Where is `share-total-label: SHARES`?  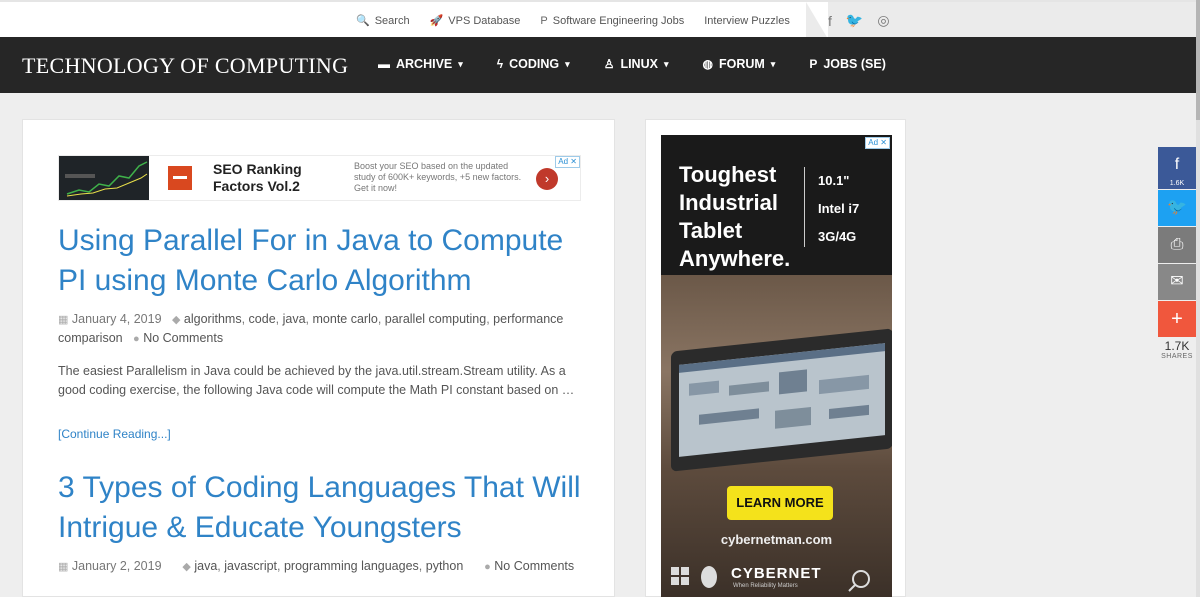 share-total-label: SHARES is located at coordinates (1177, 356).